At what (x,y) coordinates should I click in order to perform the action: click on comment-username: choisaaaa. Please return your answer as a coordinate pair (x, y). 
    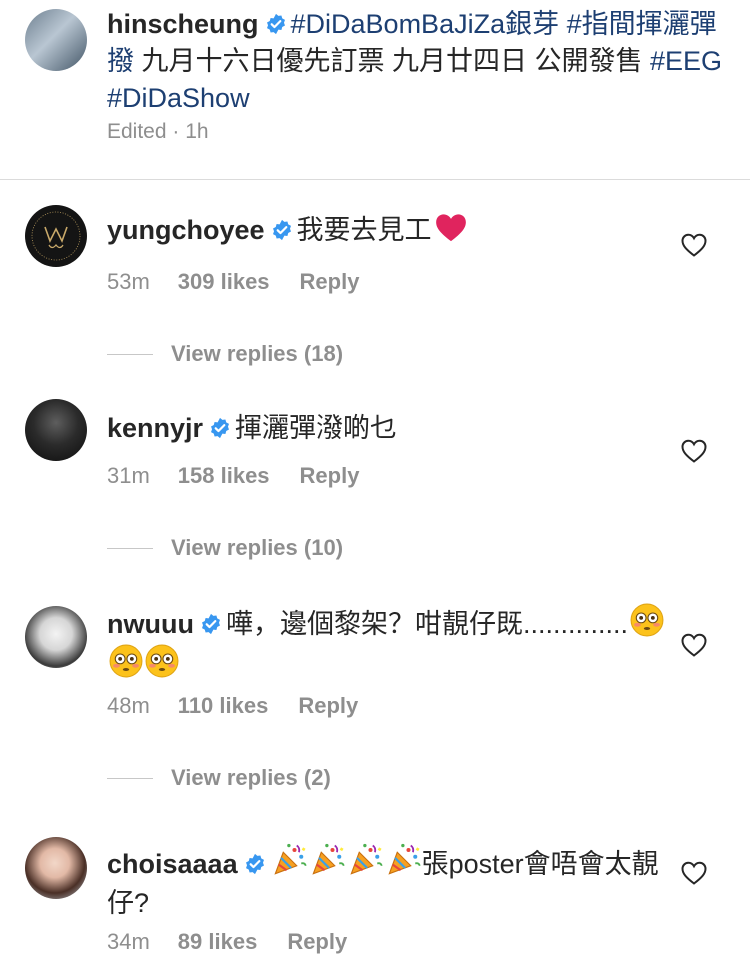
    Looking at the image, I should click on (172, 864).